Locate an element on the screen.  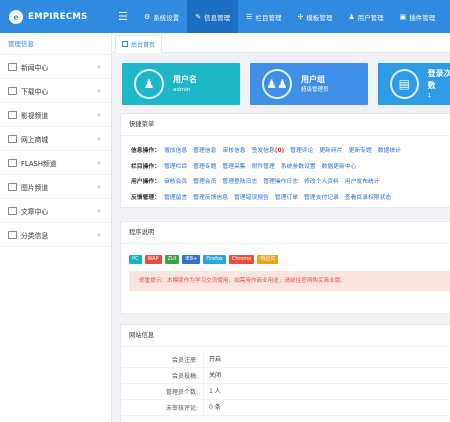
nav-label: 系统设置 is located at coordinates (166, 17).